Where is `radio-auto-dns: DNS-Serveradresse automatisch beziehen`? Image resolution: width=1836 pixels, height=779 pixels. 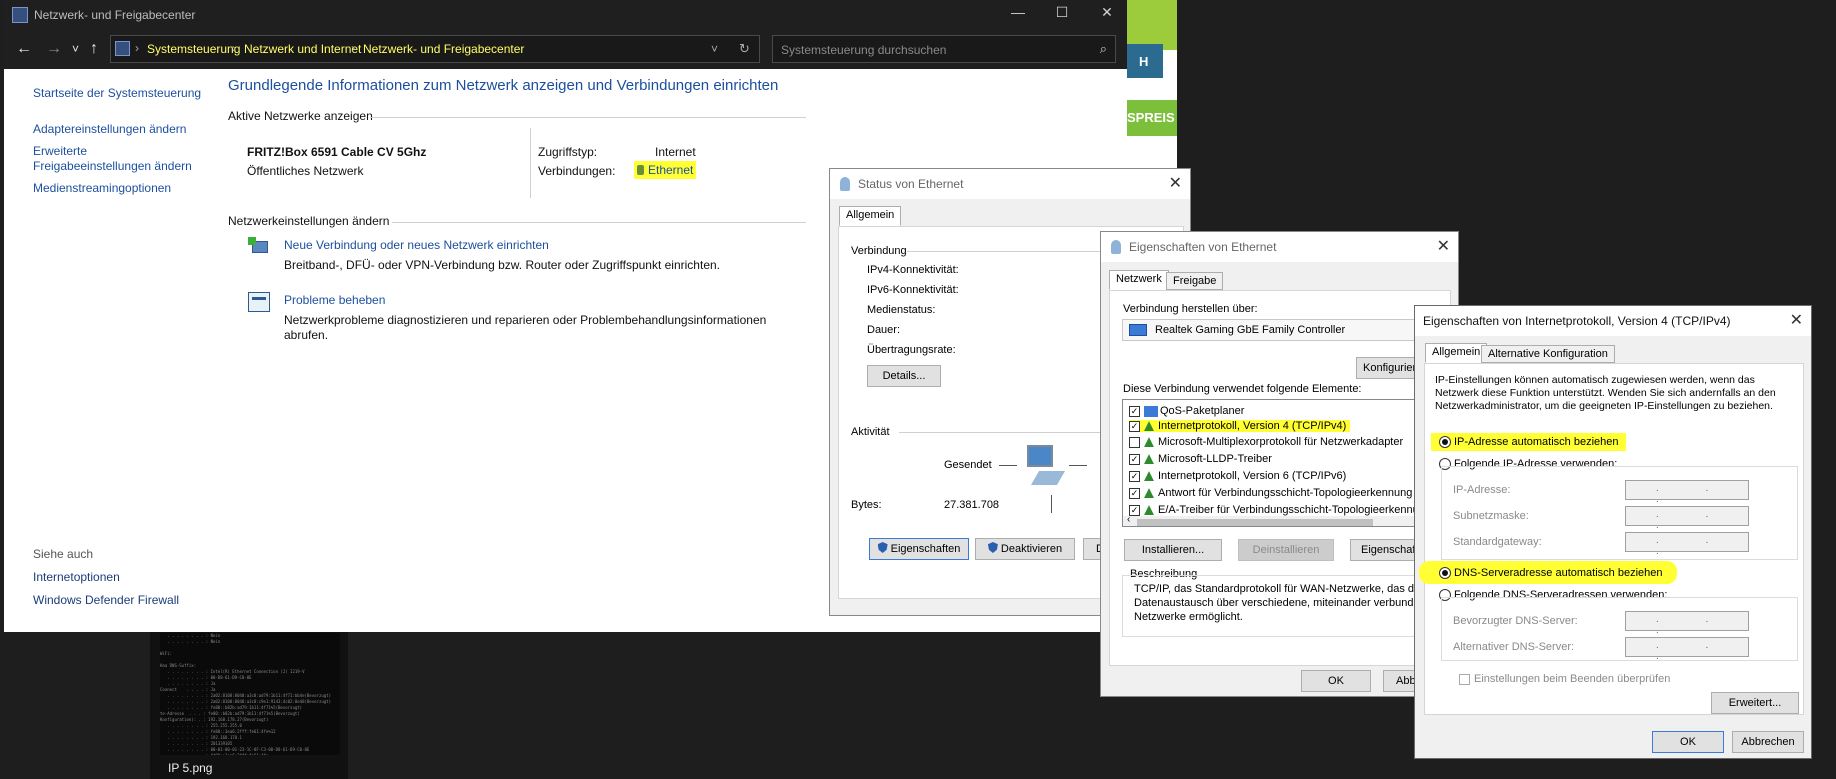 radio-auto-dns: DNS-Serveradresse automatisch beziehen is located at coordinates (1548, 573).